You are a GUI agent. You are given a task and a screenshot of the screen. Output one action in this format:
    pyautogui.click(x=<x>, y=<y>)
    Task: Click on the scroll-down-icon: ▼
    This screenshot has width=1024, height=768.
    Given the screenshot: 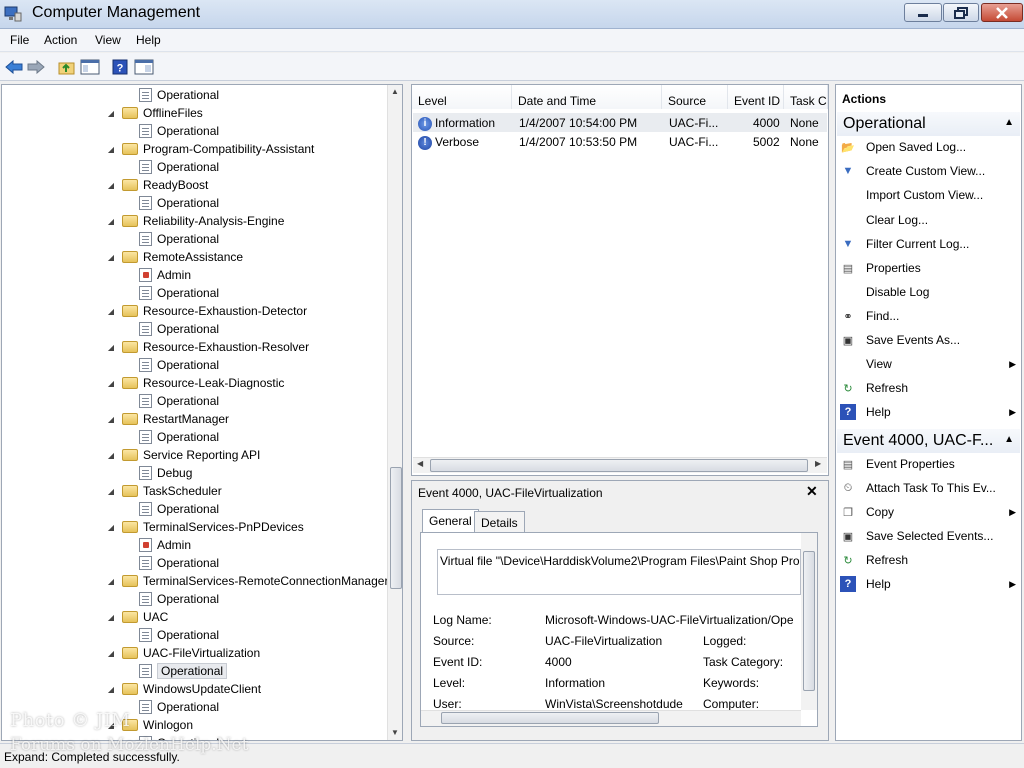 What is the action you would take?
    pyautogui.click(x=395, y=732)
    